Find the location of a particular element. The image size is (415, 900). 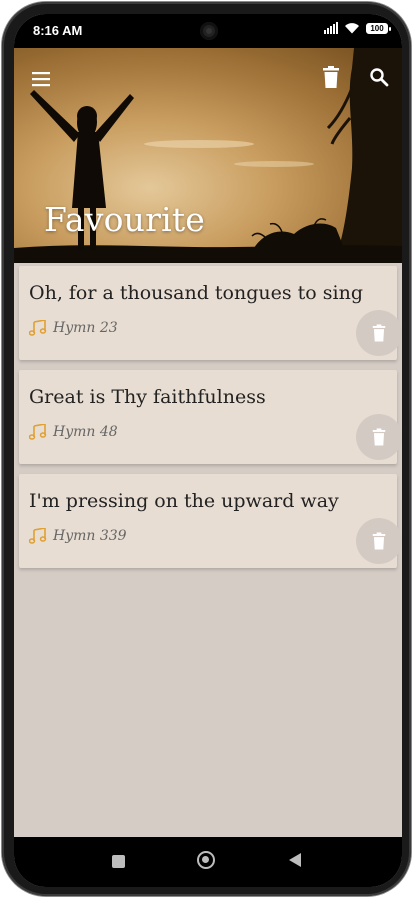

battery-icon: 100 is located at coordinates (378, 28).